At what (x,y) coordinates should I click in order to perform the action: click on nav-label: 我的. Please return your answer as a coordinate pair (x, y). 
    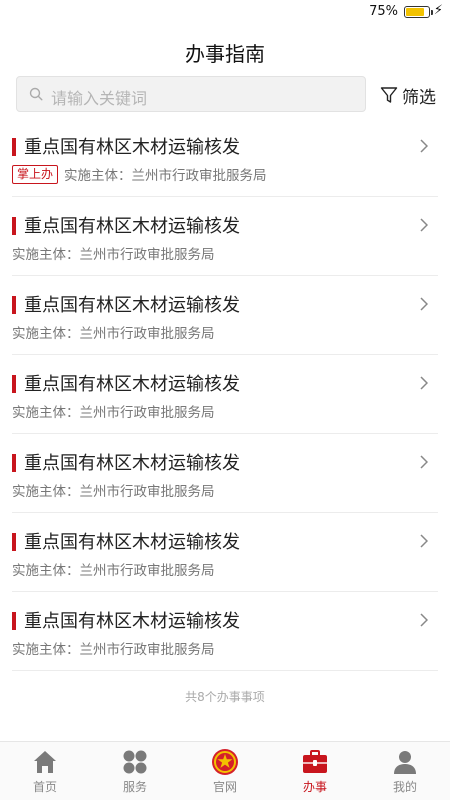
    Looking at the image, I should click on (404, 787).